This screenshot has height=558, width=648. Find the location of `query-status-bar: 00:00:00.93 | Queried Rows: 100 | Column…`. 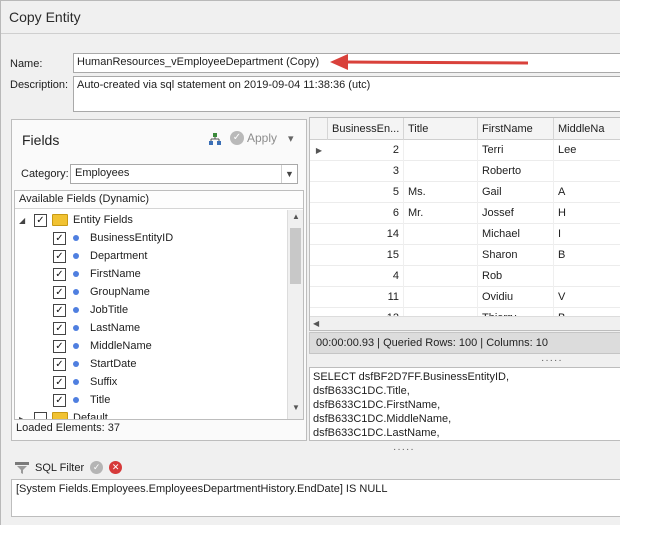

query-status-bar: 00:00:00.93 | Queried Rows: 100 | Column… is located at coordinates (464, 343).